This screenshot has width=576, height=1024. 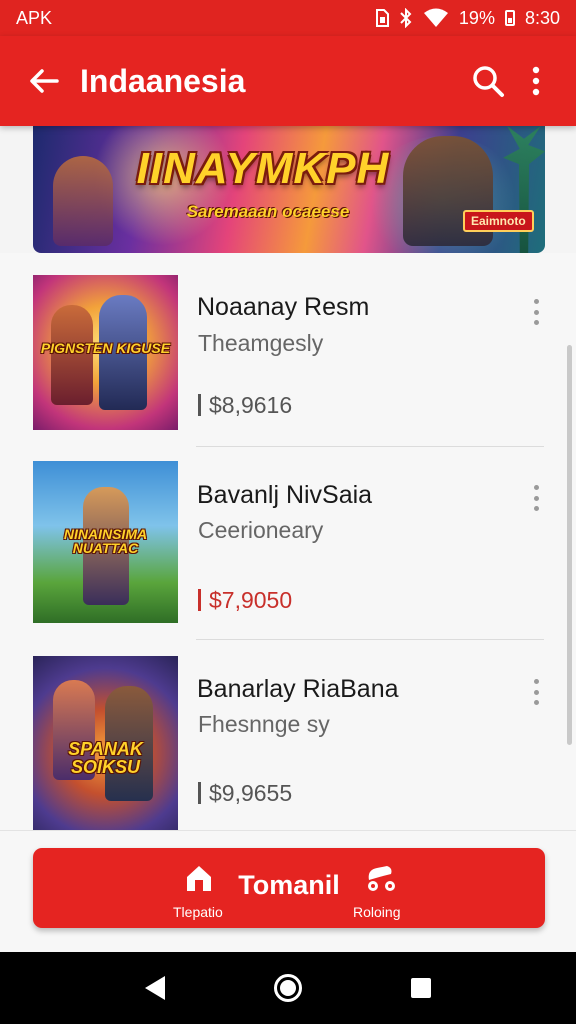 I want to click on game-name: Banarlay RiaBana, so click(x=298, y=689).